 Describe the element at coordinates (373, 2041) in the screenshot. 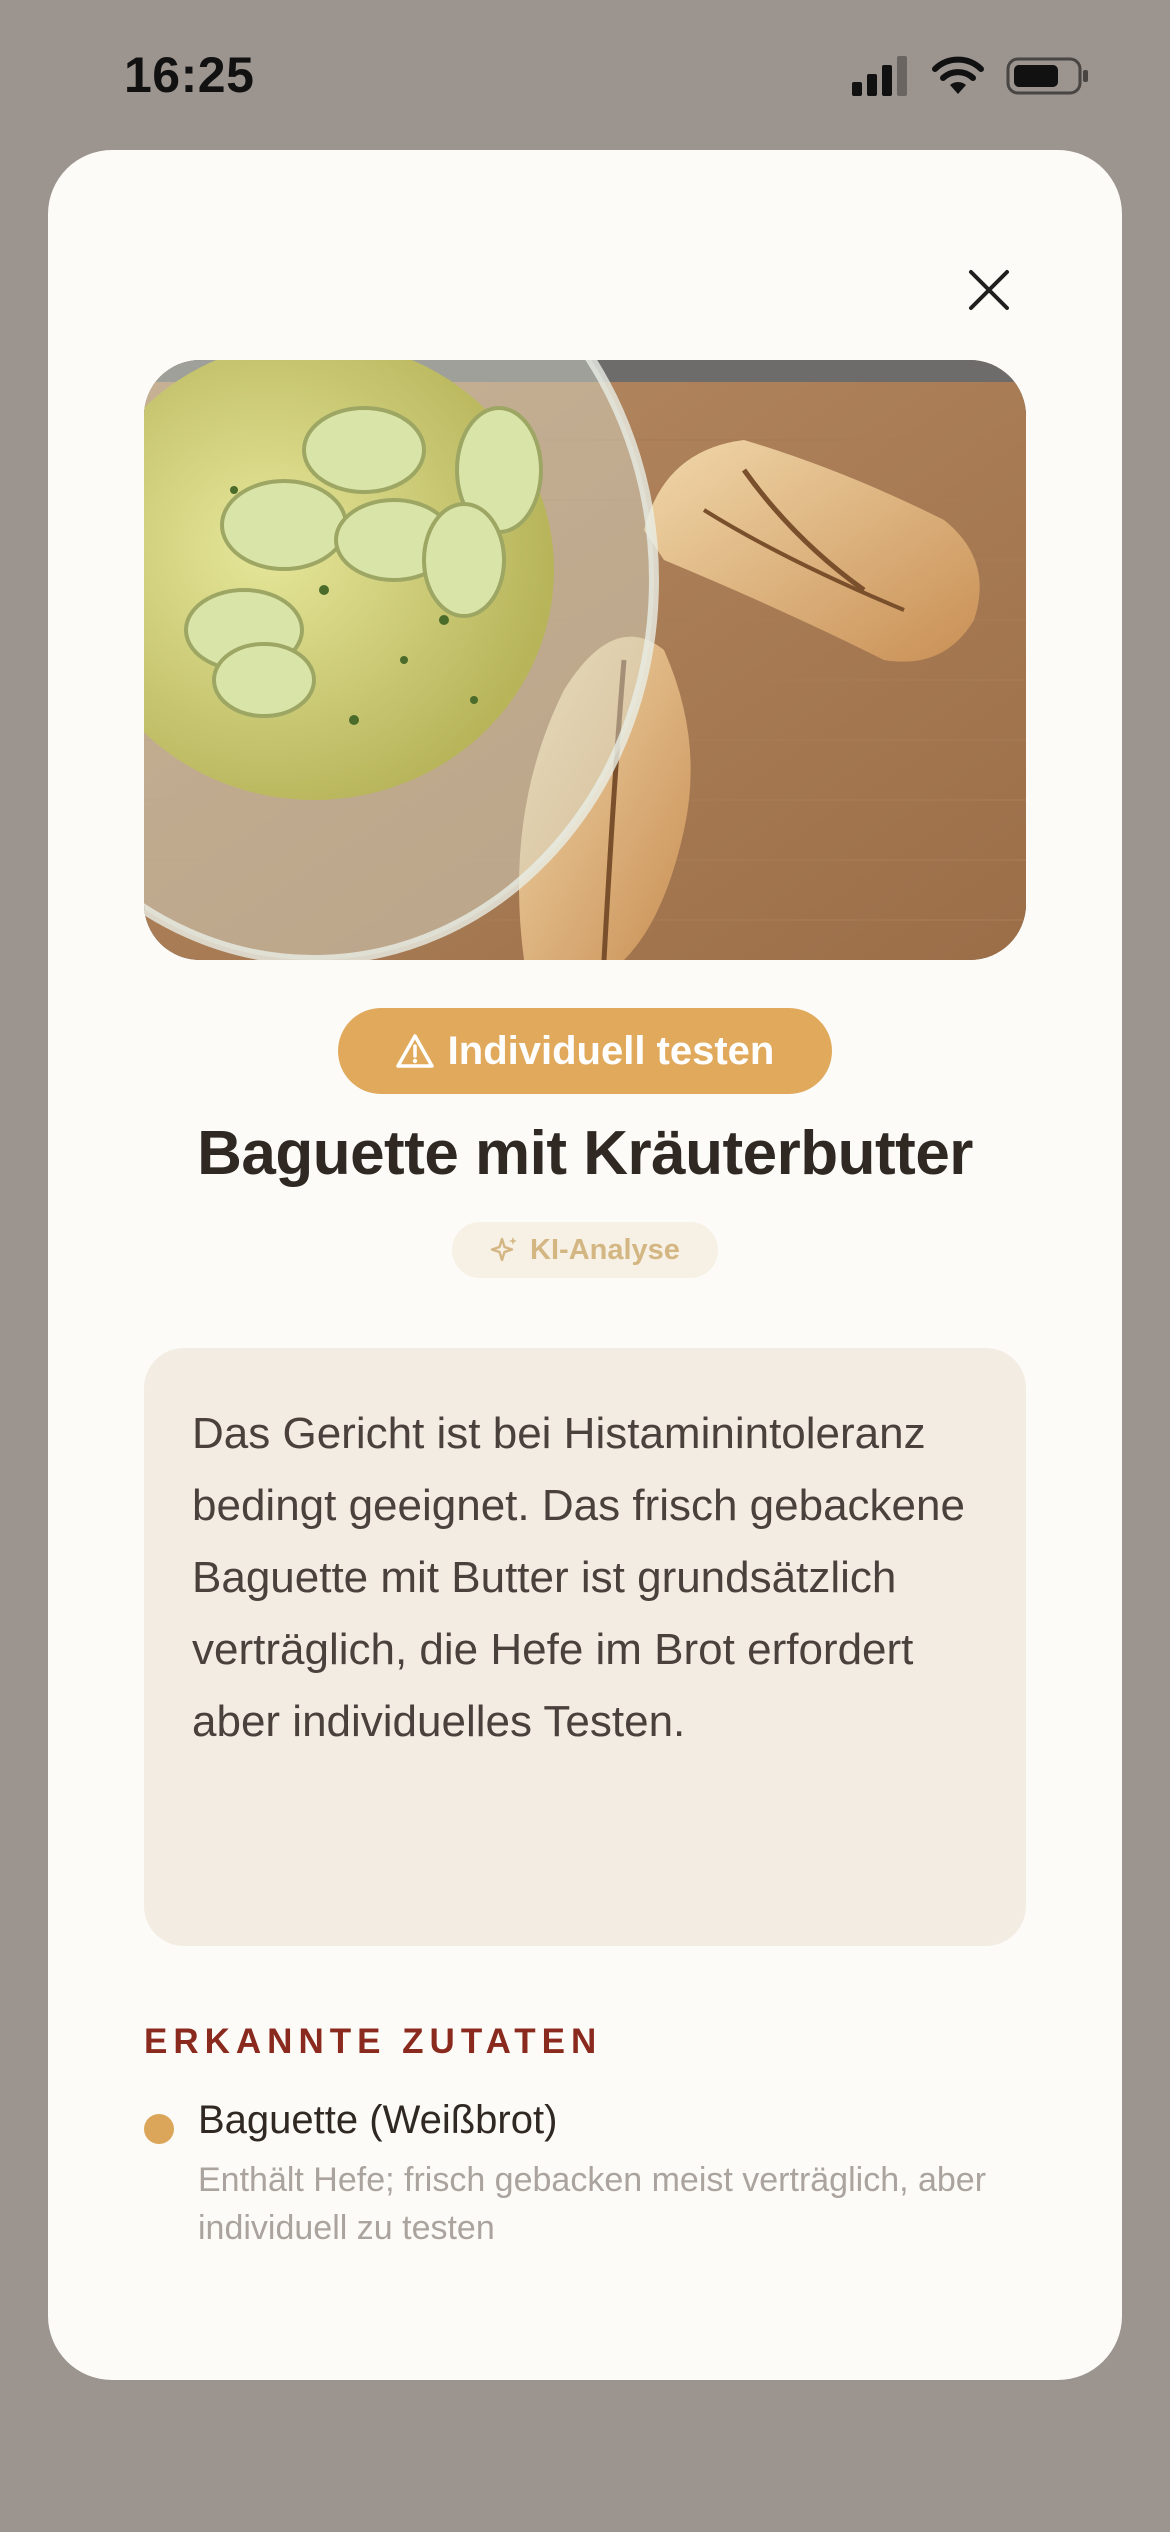

I see `ingredients-heading: ERKANNTE ZUTATEN` at that location.